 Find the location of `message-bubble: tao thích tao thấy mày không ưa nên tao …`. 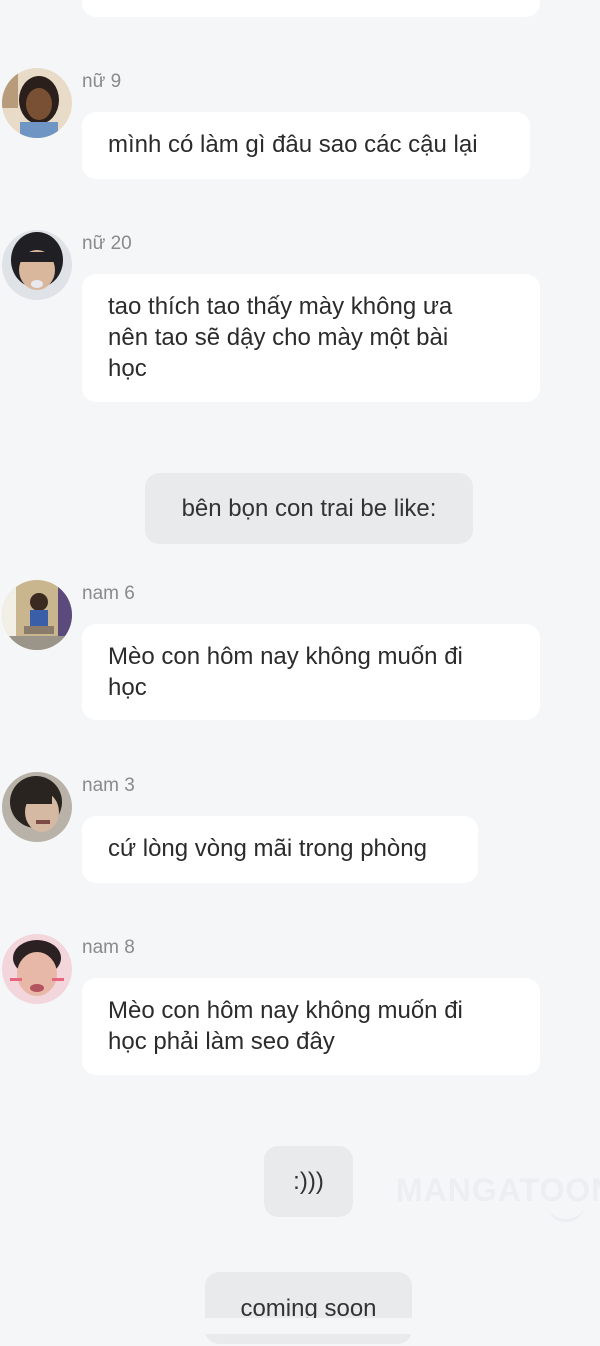

message-bubble: tao thích tao thấy mày không ưa nên tao … is located at coordinates (311, 338).